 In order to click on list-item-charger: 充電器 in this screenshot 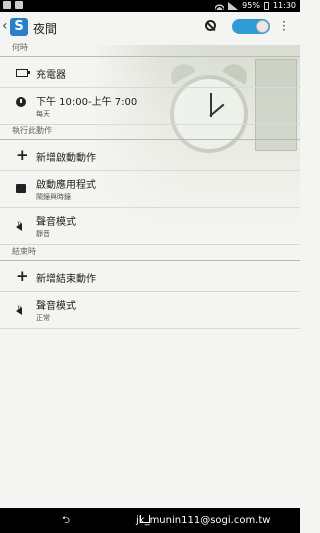, I will do `click(150, 72)`.